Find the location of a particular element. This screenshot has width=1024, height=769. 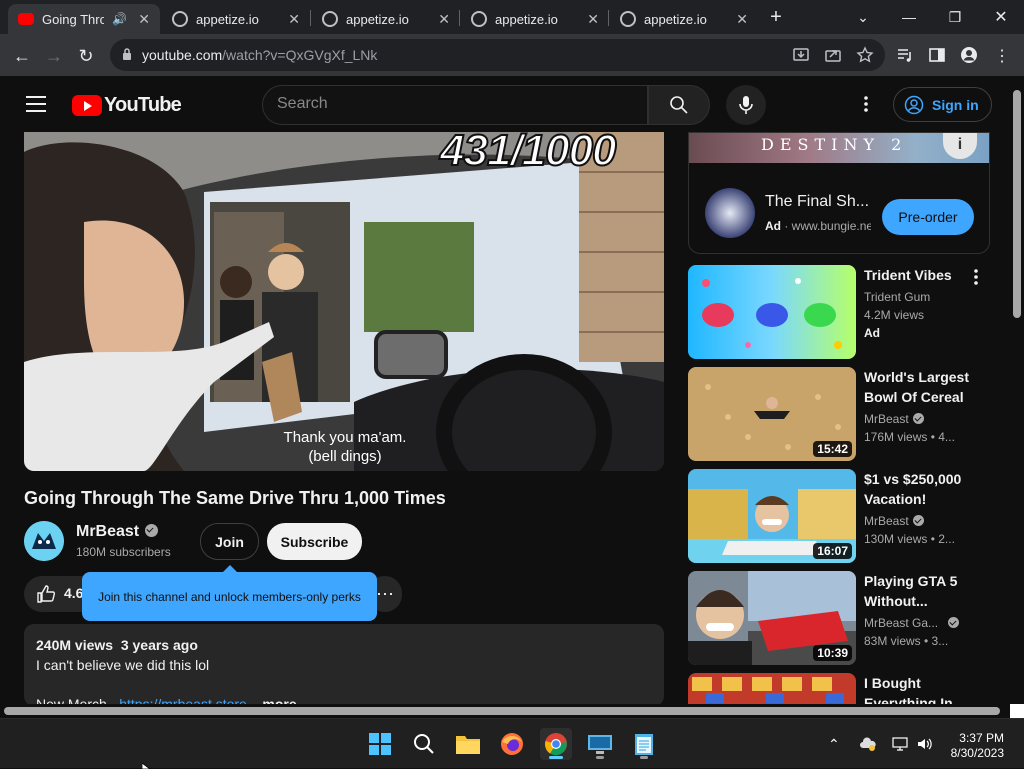

forward-arrow-icon: → is located at coordinates (54, 56).